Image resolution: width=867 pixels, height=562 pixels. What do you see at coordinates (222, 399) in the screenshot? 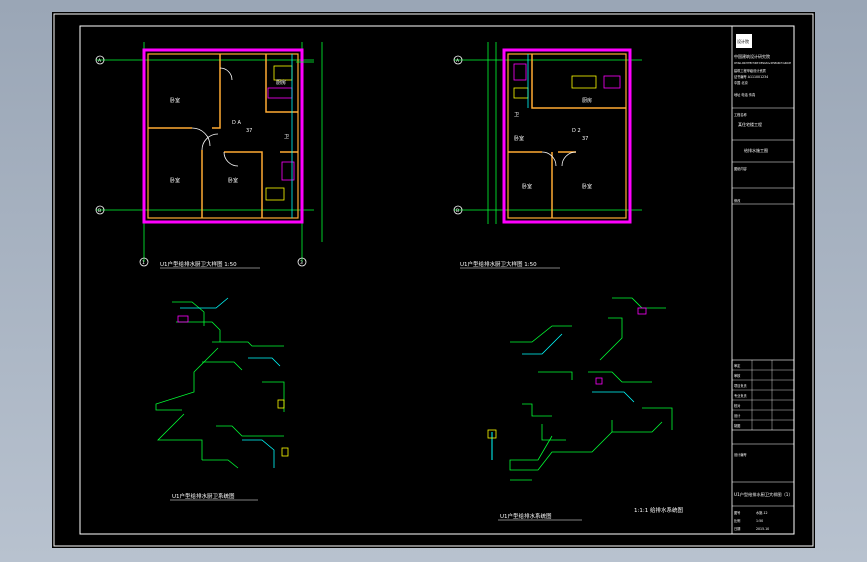
I see `system-diagram-left: U1户型给排水厨卫系统图` at bounding box center [222, 399].